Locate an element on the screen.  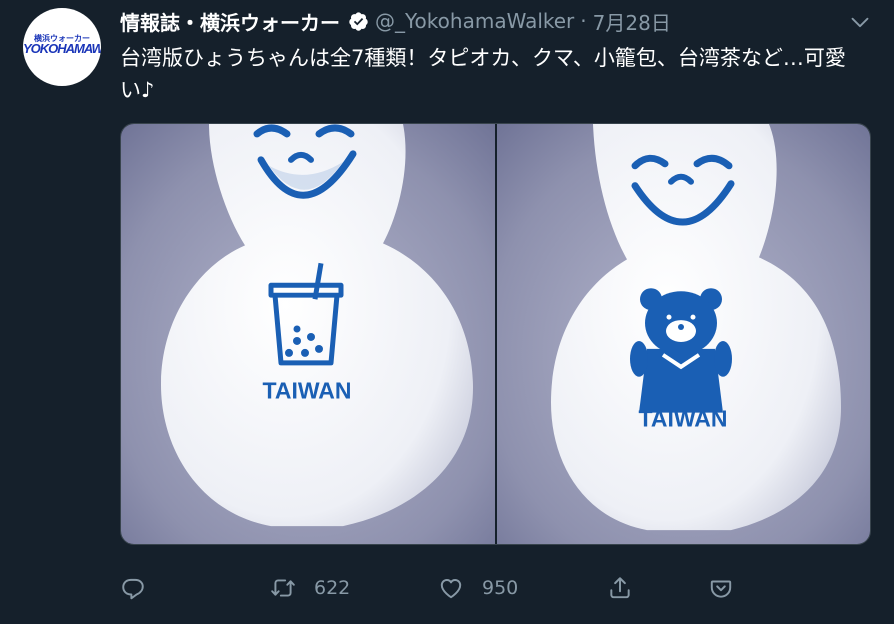
verified-badge-icon is located at coordinates (358, 21).